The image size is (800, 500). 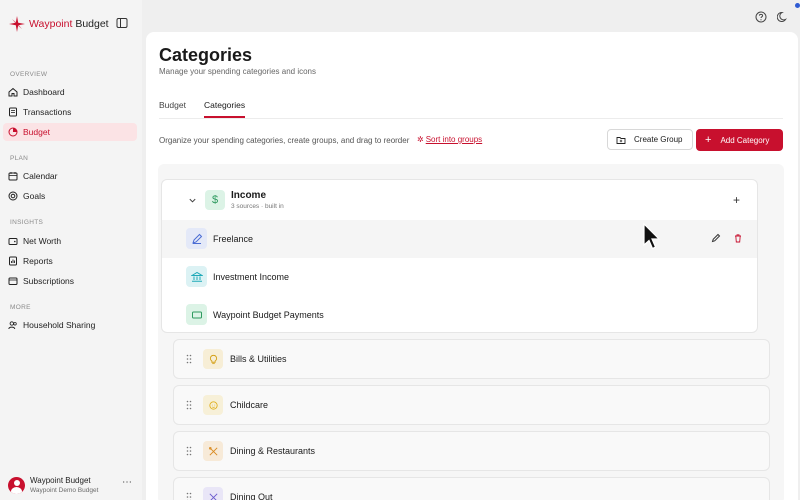 I want to click on section-label-plan: PLAN, so click(x=19, y=158).